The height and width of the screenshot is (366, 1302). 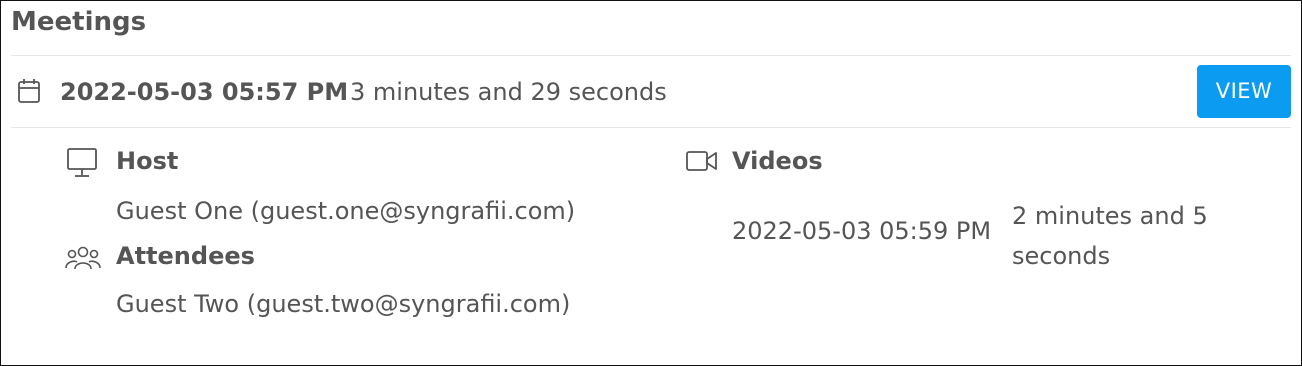 I want to click on panel-title: Meetings, so click(x=79, y=22).